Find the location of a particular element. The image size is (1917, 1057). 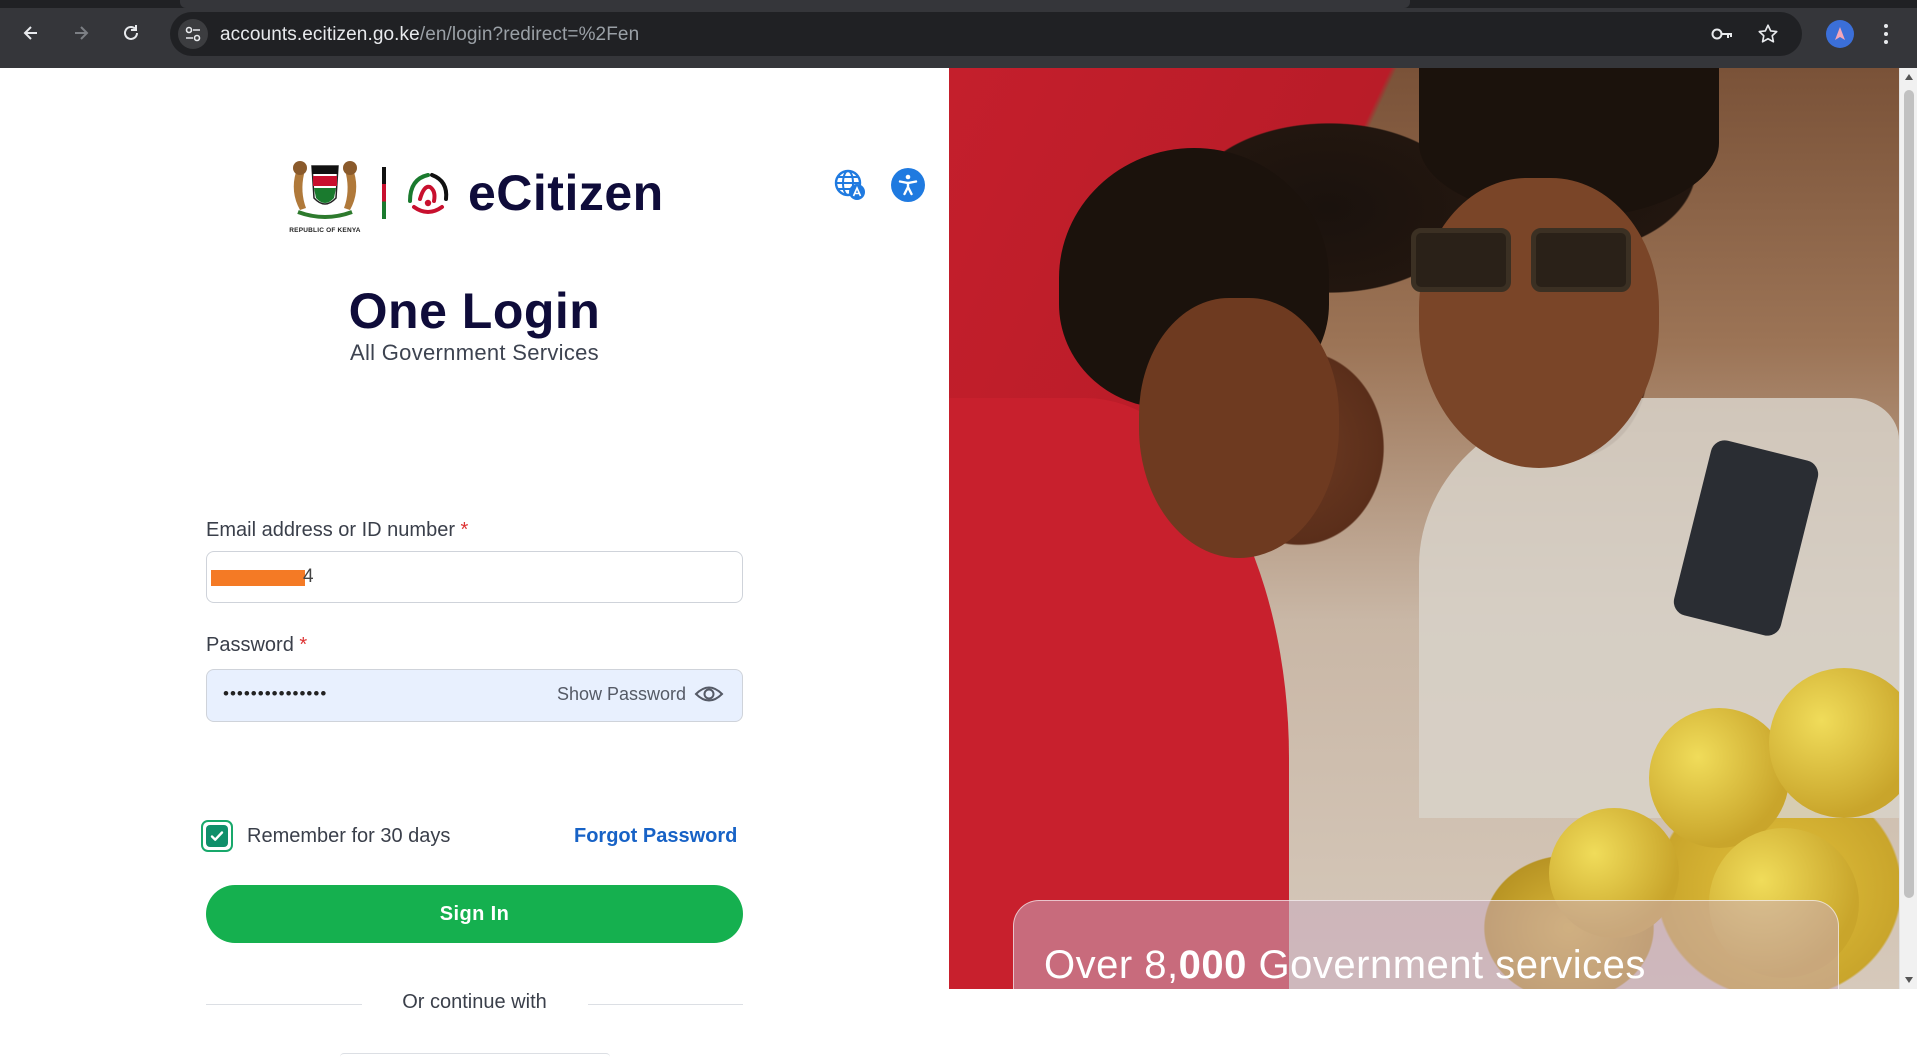

password-key-button is located at coordinates (1722, 34).